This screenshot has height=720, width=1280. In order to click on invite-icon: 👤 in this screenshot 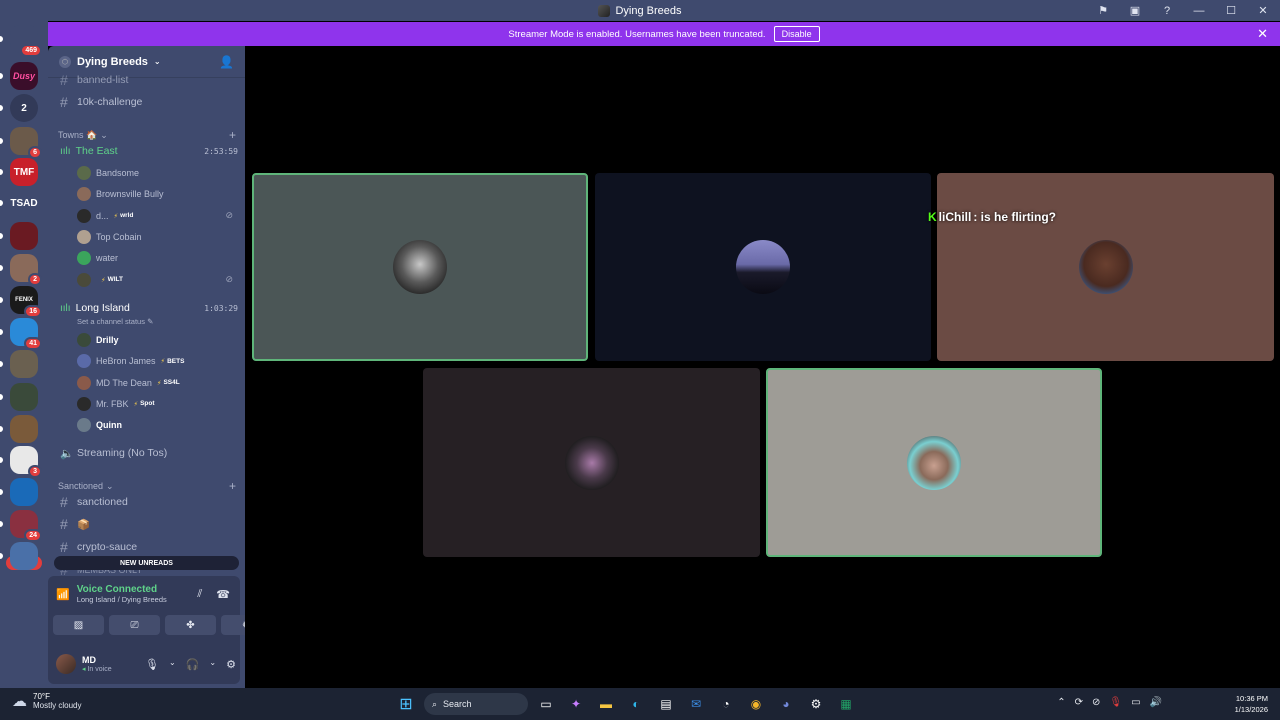, I will do `click(226, 62)`.